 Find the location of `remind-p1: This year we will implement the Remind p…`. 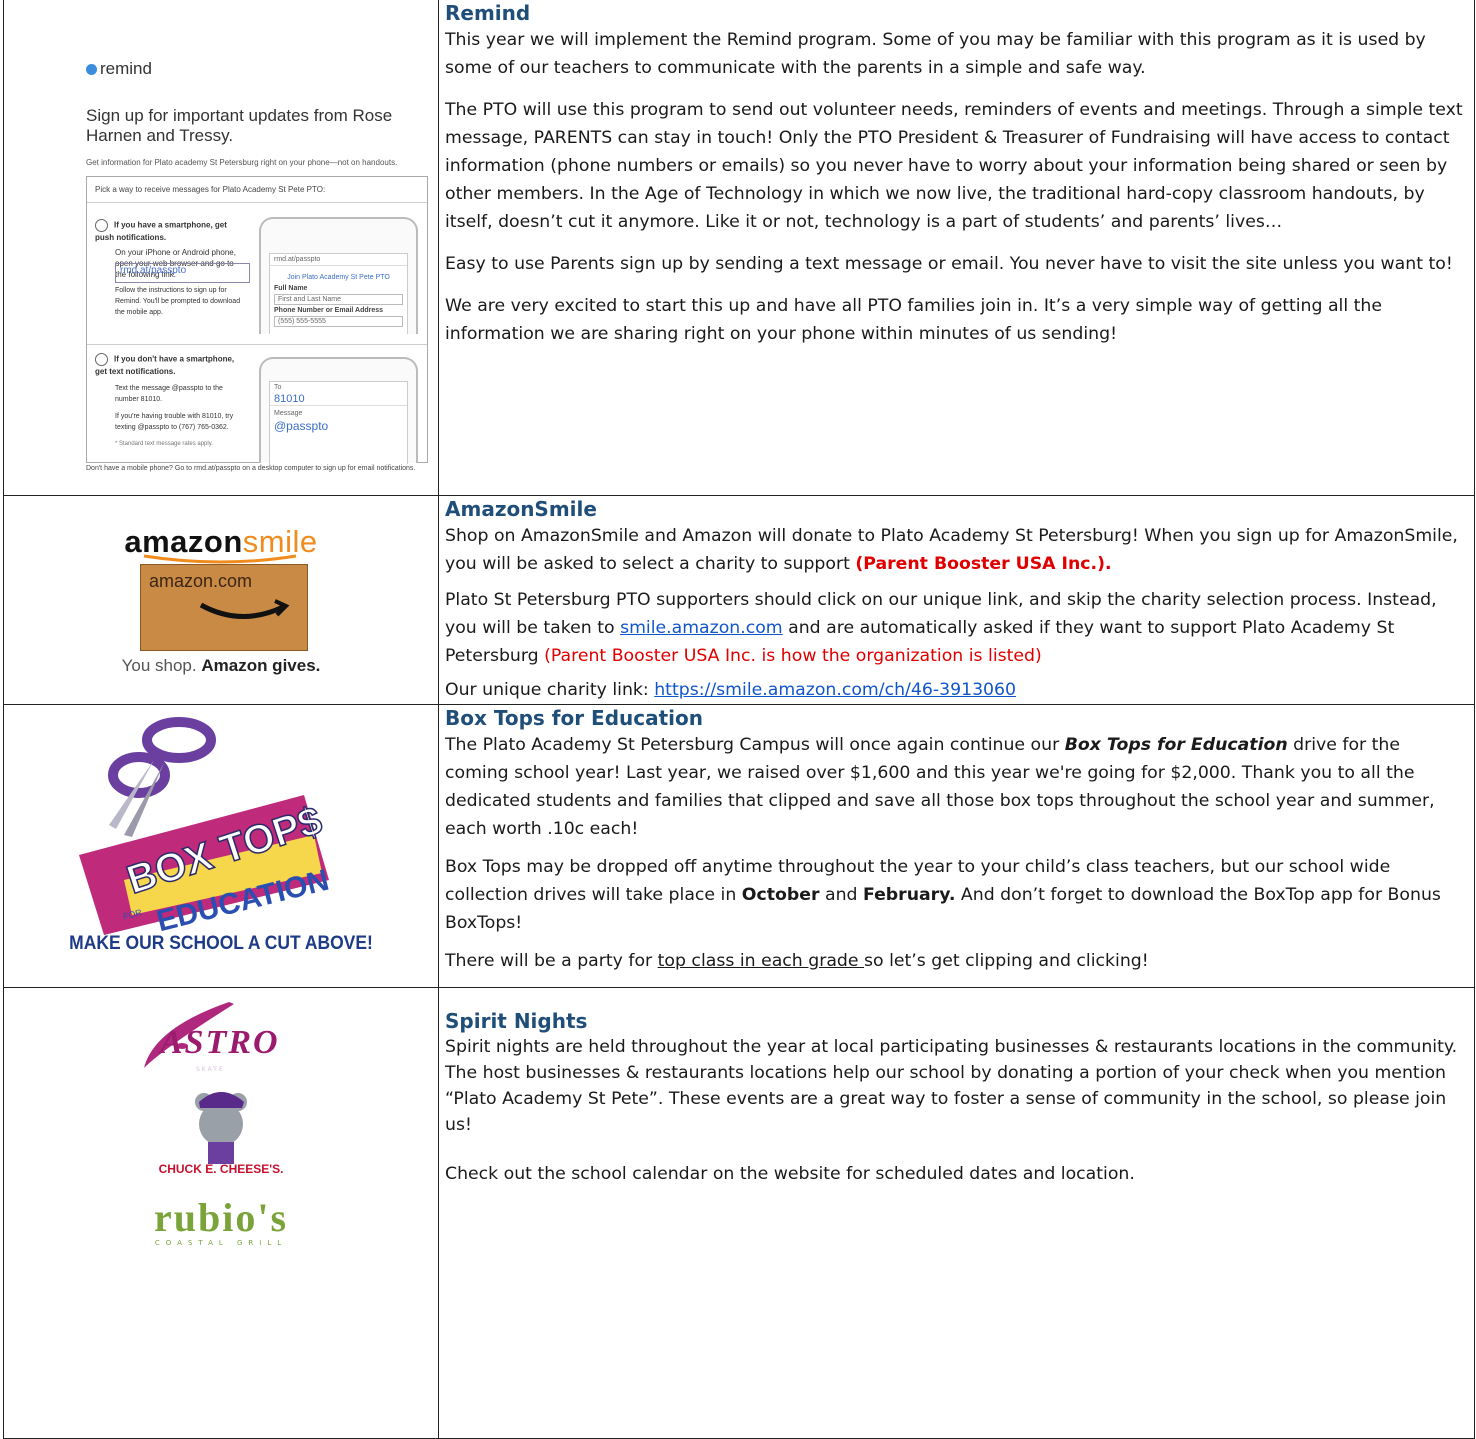

remind-p1: This year we will implement the Remind p… is located at coordinates (935, 54).